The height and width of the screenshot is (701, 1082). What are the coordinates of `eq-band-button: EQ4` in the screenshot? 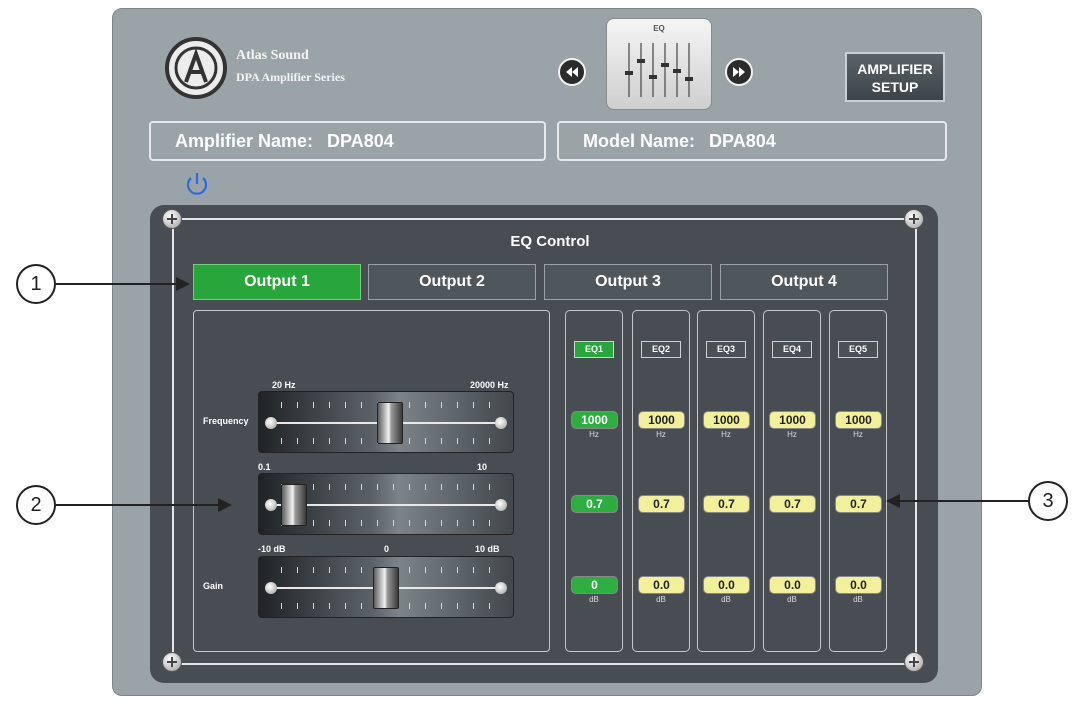 It's located at (792, 349).